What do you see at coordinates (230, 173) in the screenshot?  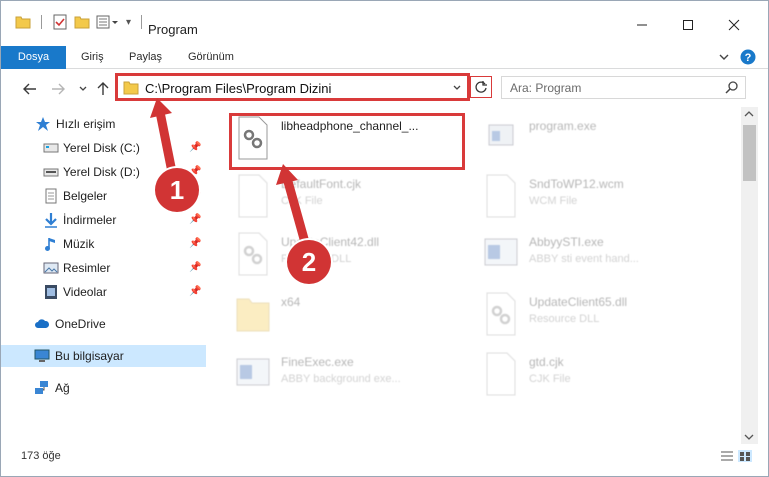 I see `annotation-overlay` at bounding box center [230, 173].